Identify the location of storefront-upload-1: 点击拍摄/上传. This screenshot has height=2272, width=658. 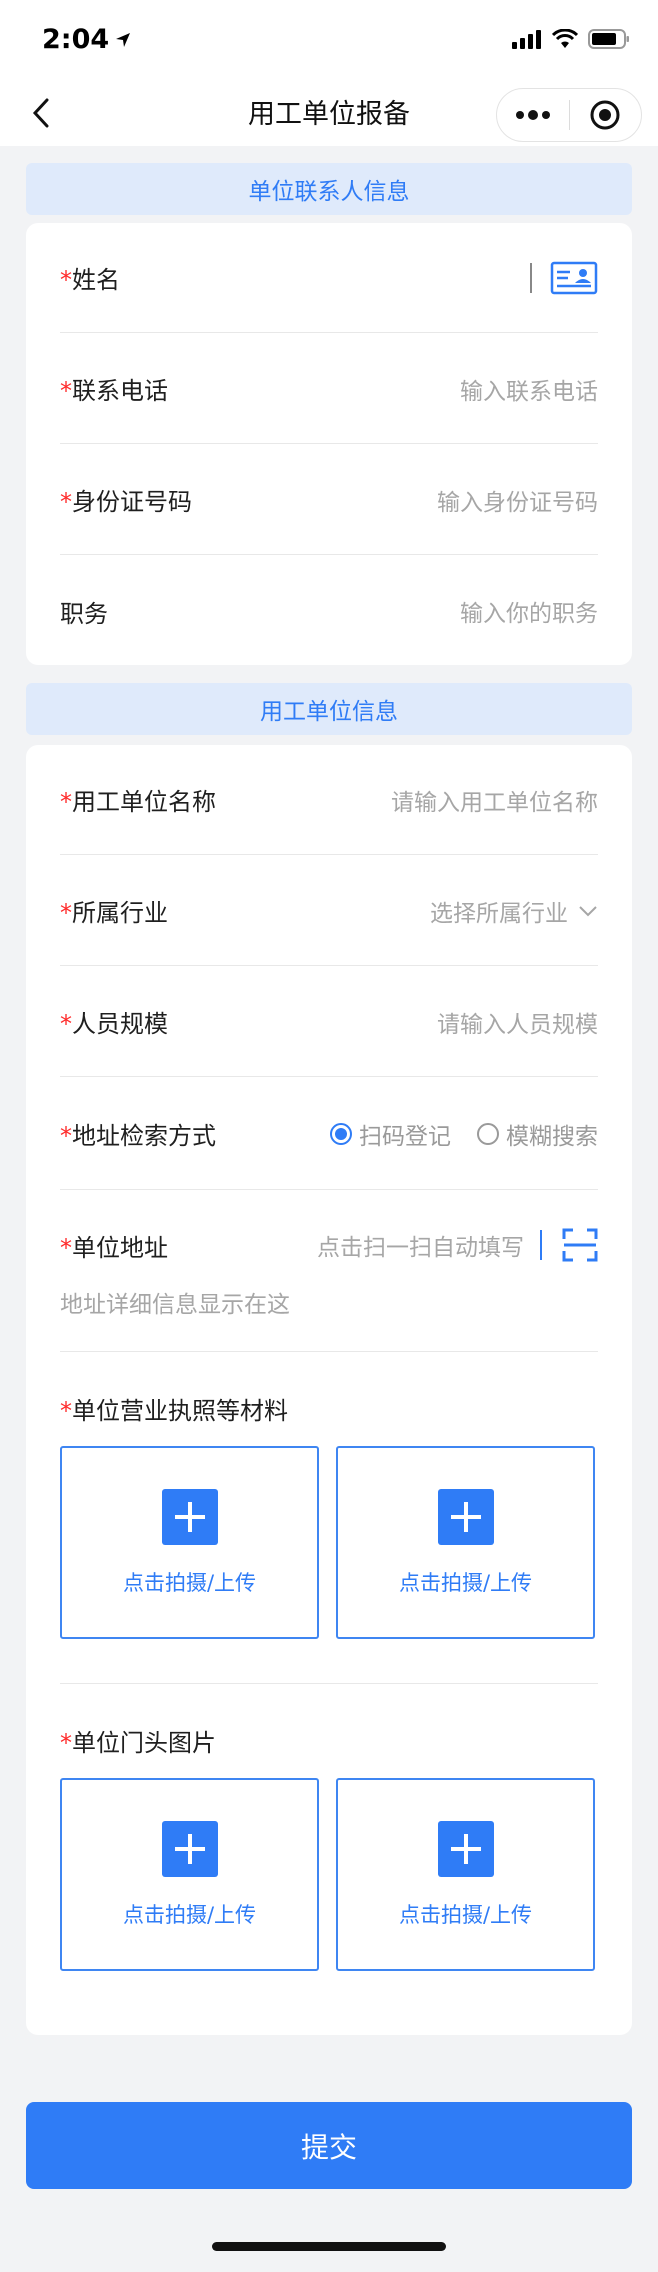
(189, 1874).